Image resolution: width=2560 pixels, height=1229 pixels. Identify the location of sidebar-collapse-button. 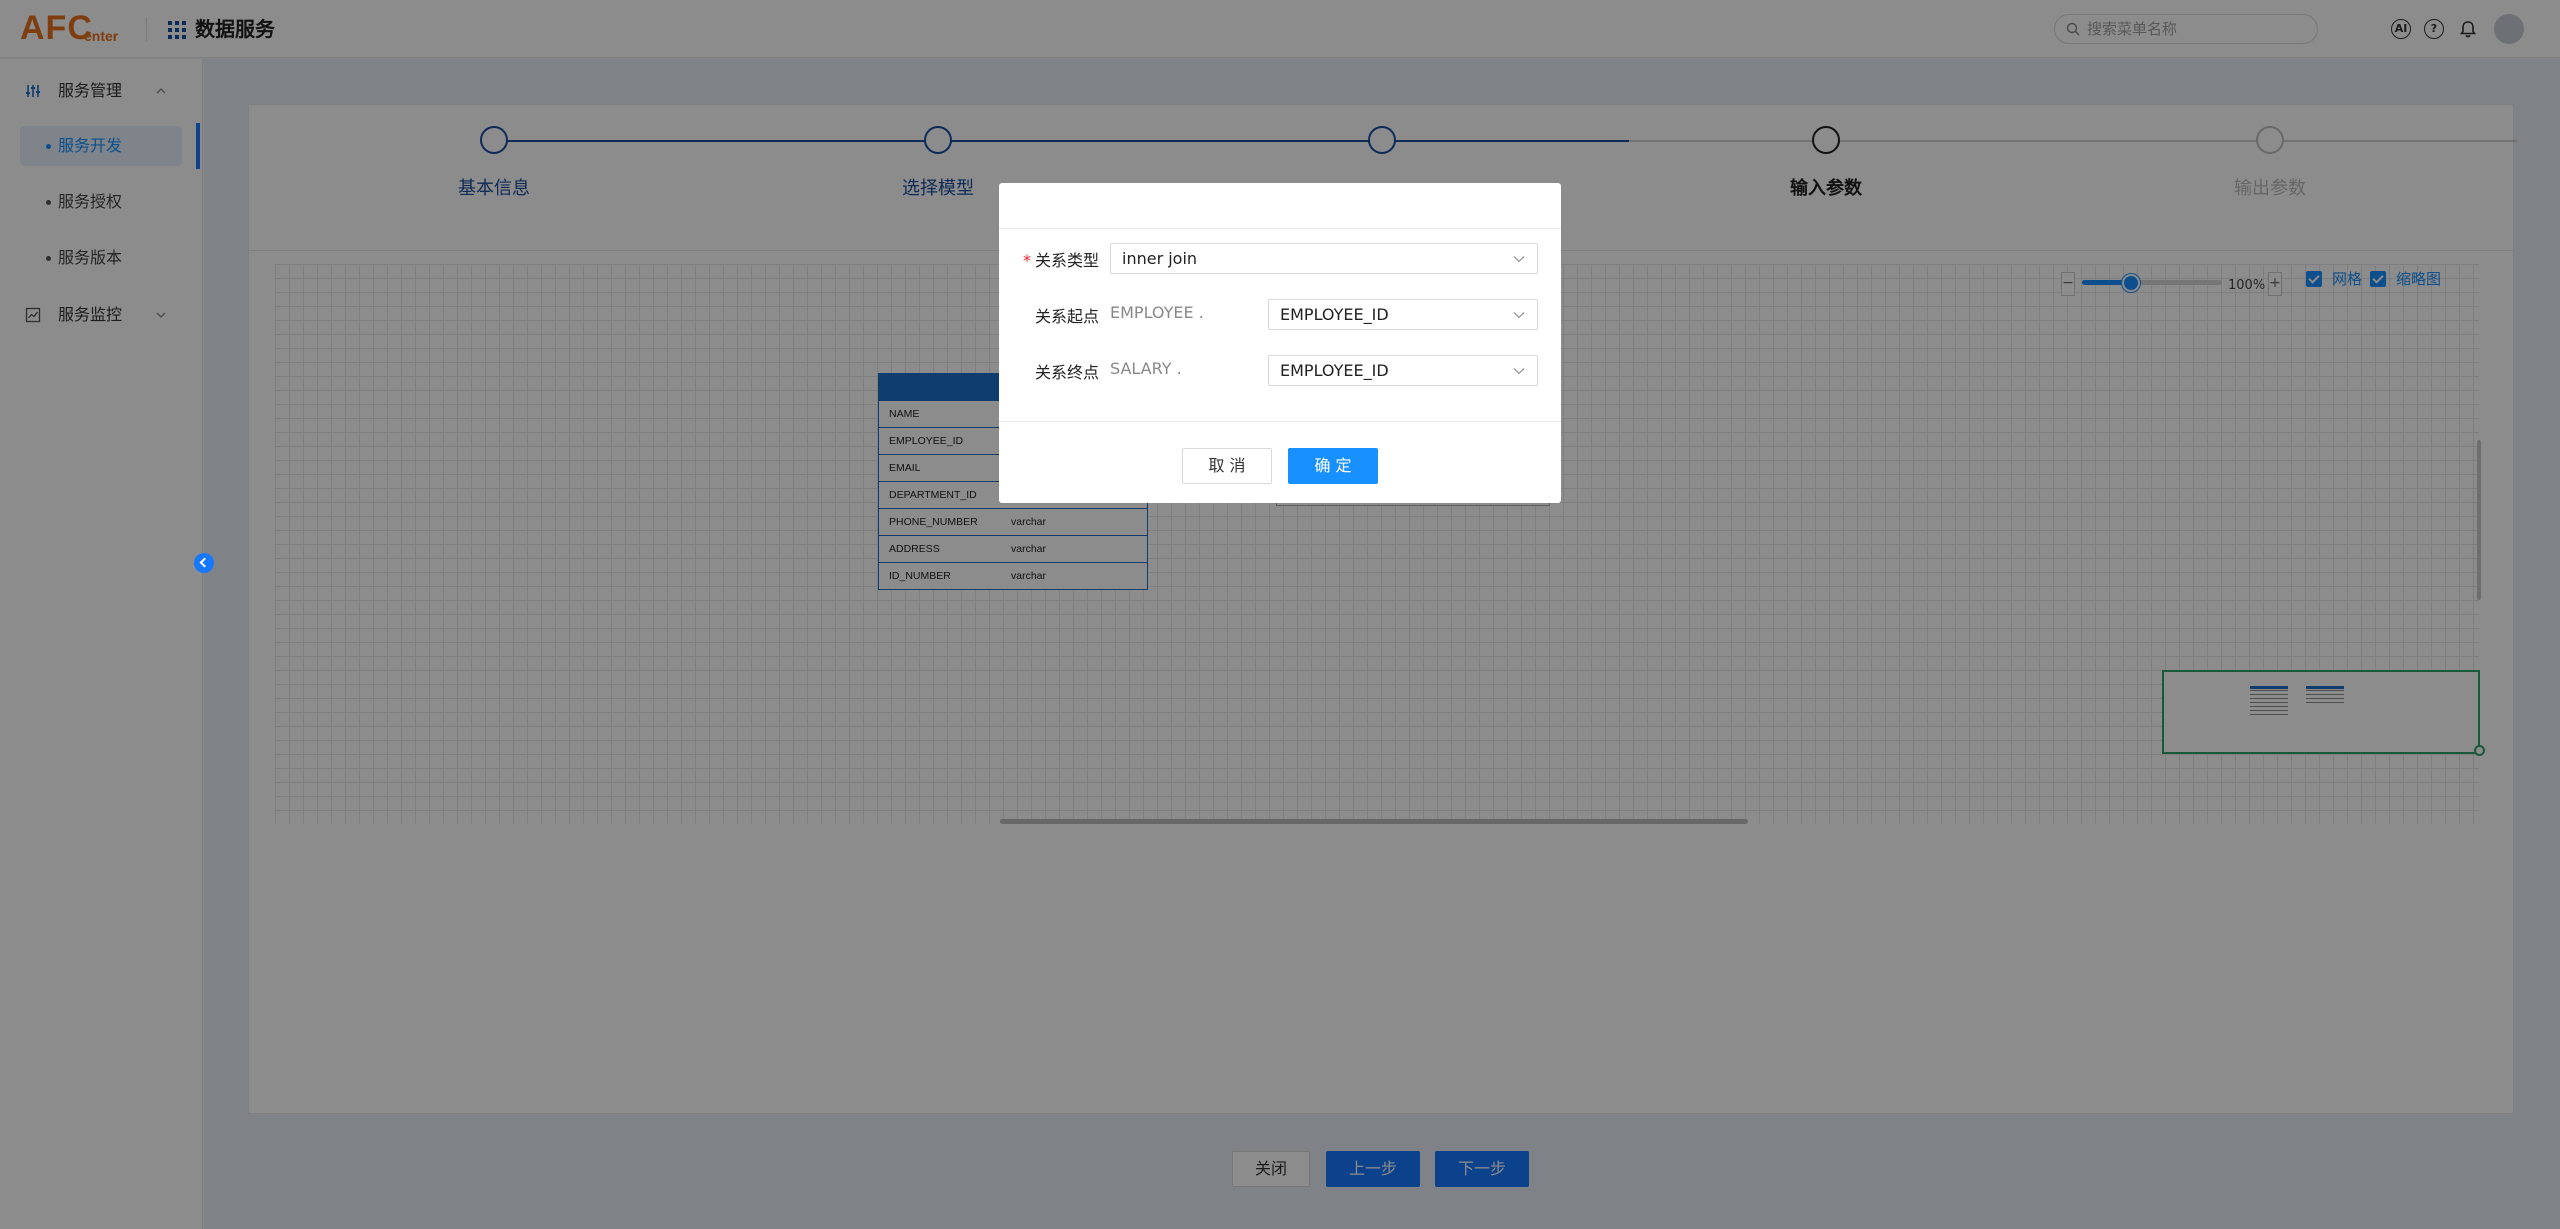
(204, 563).